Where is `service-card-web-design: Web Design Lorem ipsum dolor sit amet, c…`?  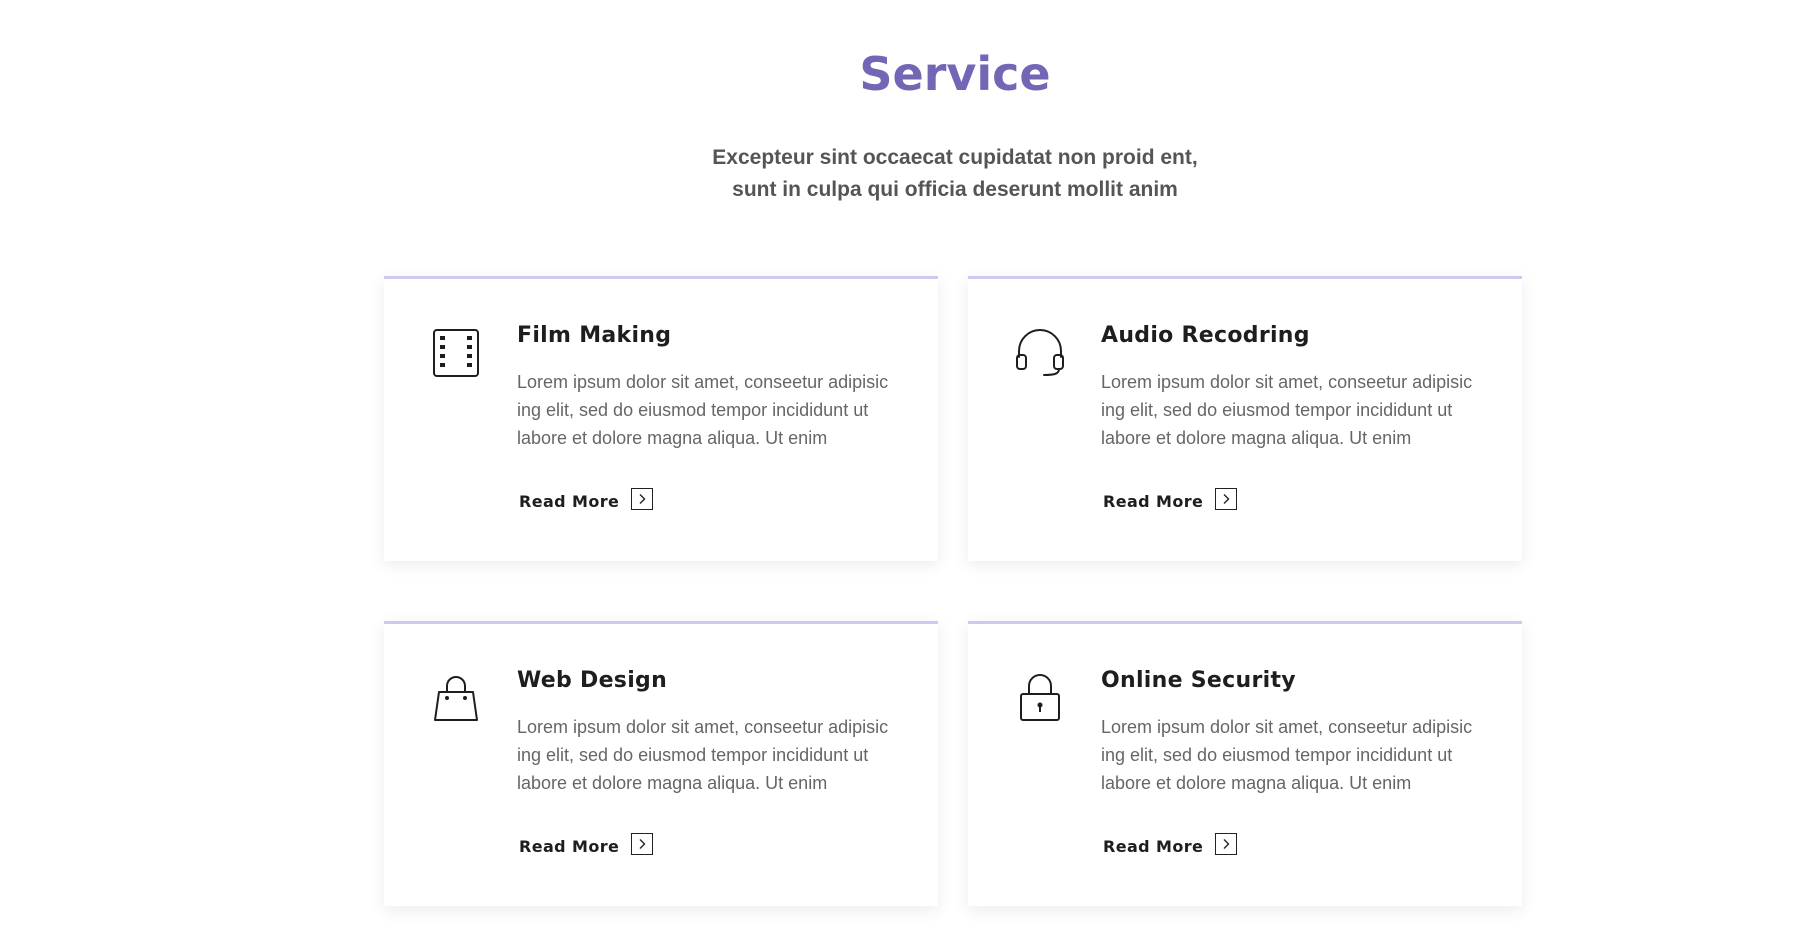 service-card-web-design: Web Design Lorem ipsum dolor sit amet, c… is located at coordinates (661, 763).